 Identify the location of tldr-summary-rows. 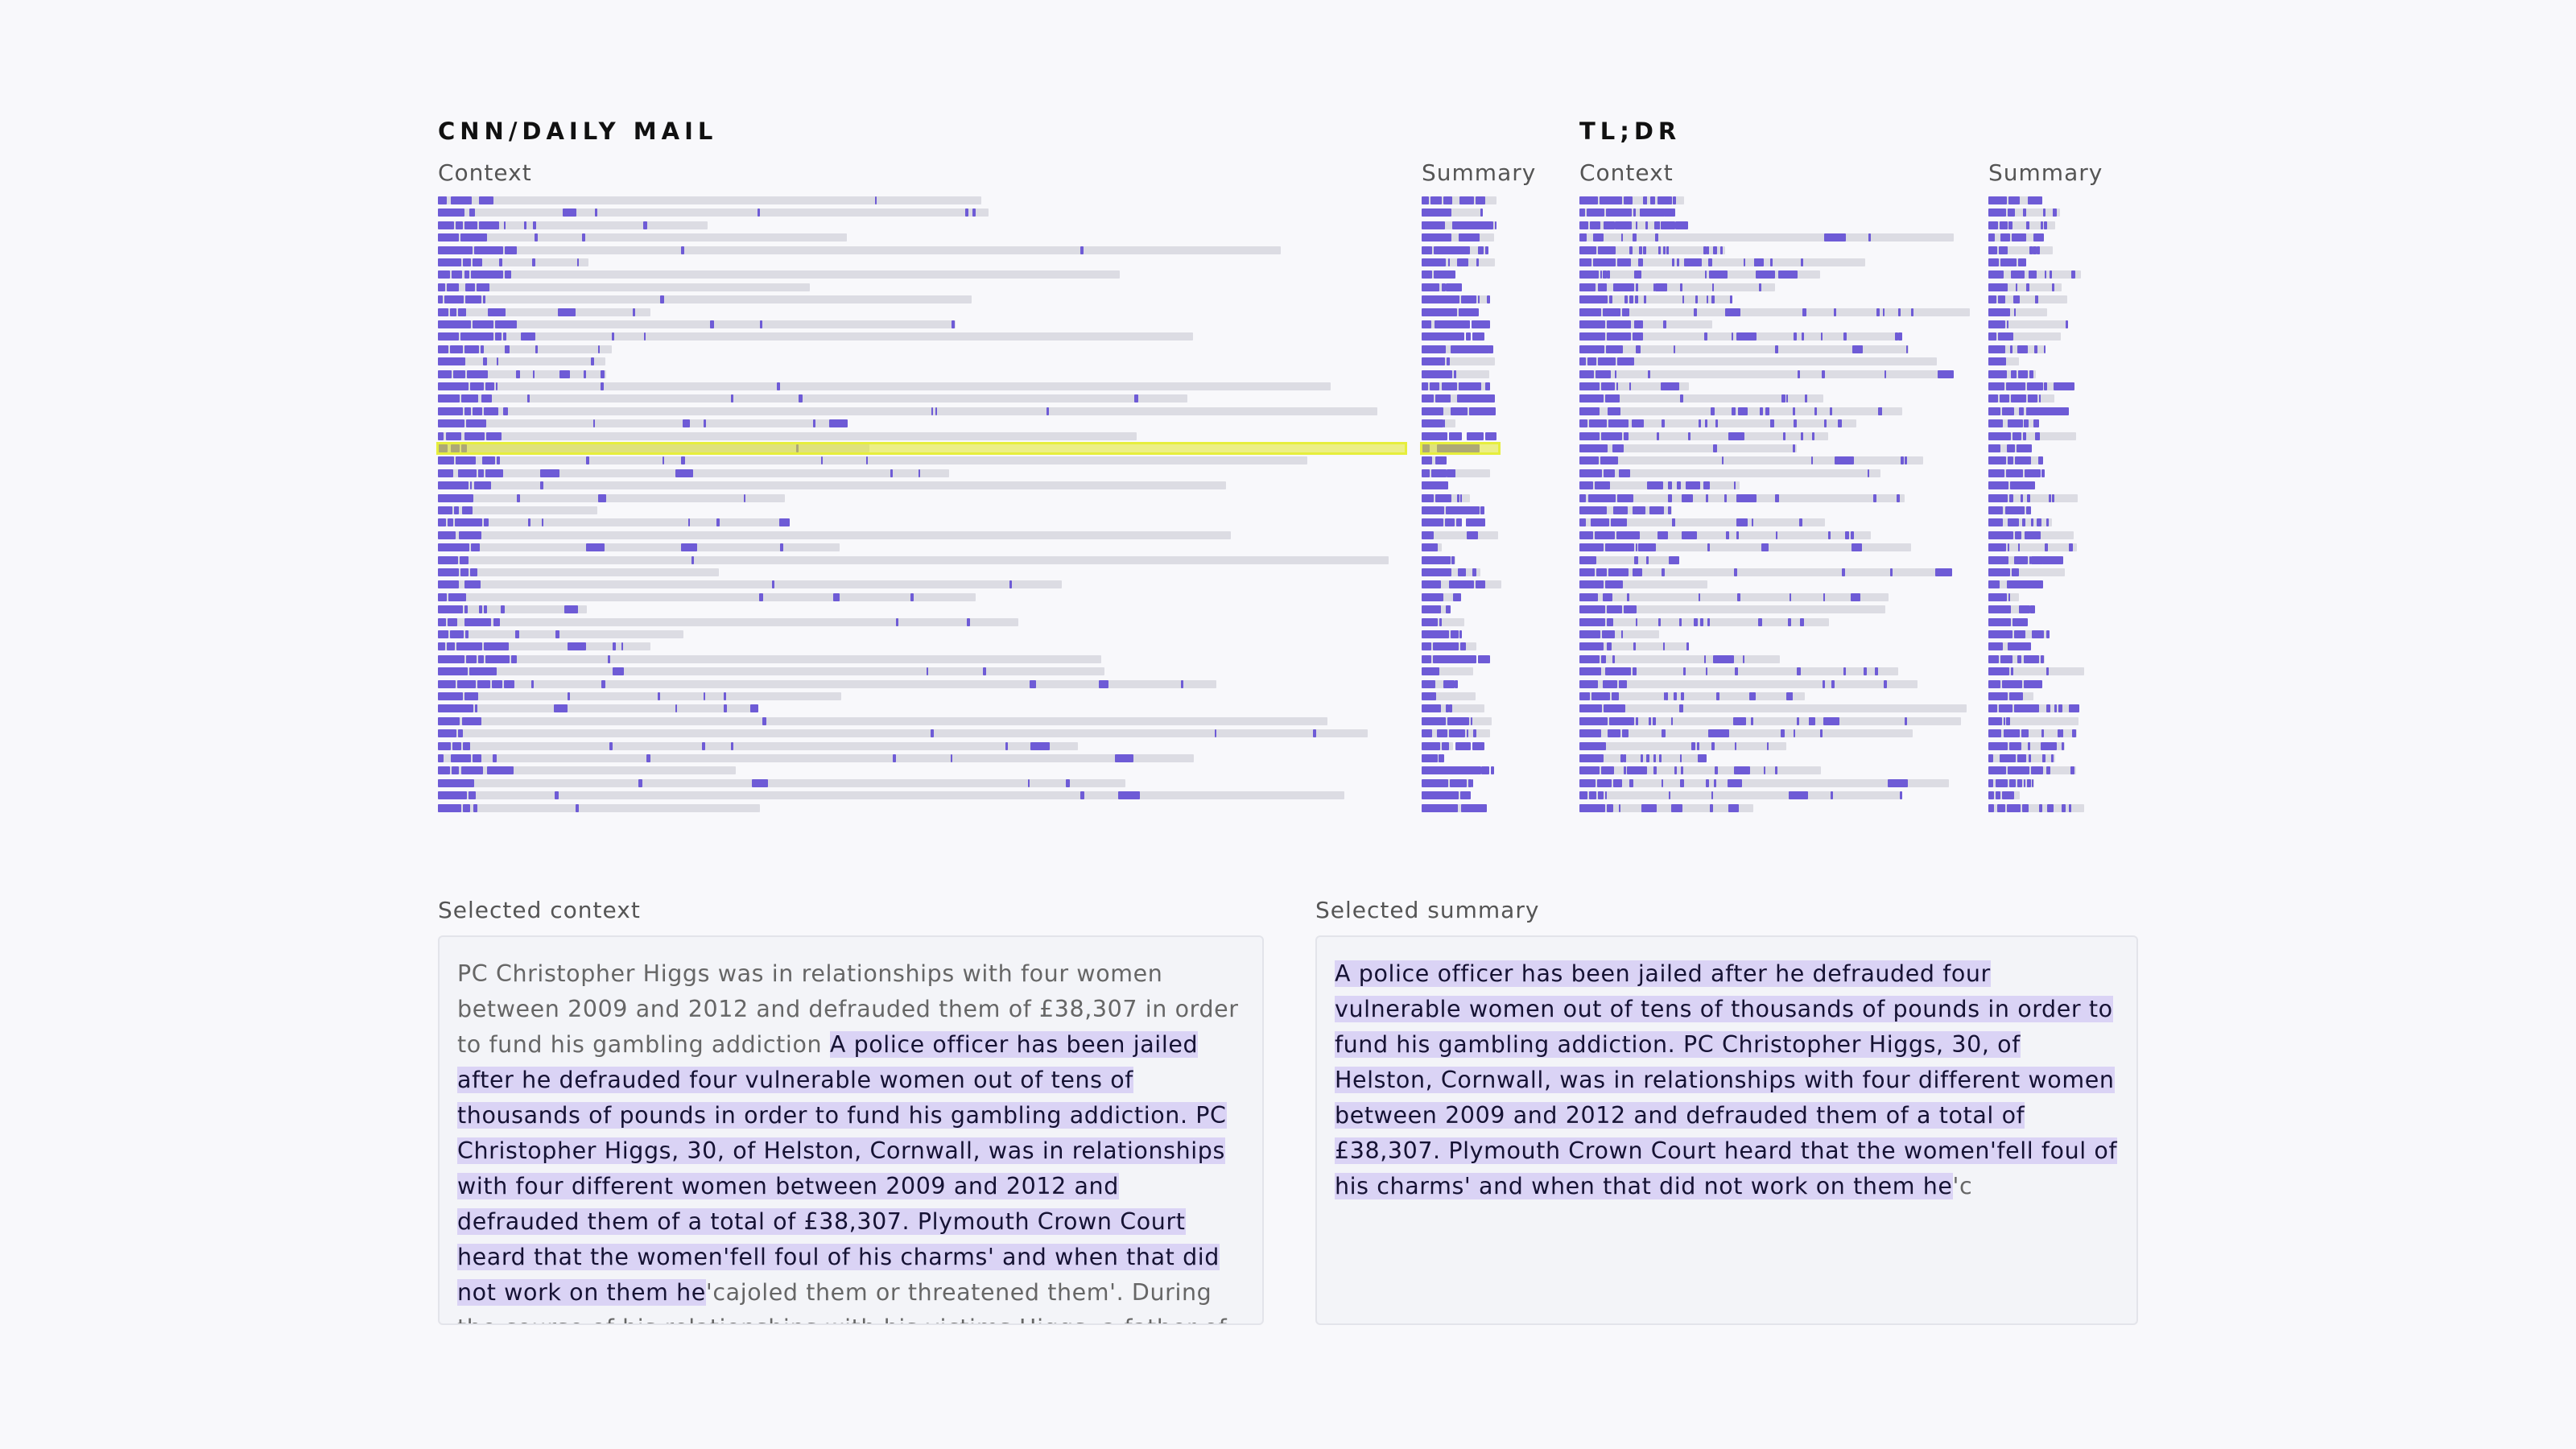
(2040, 506).